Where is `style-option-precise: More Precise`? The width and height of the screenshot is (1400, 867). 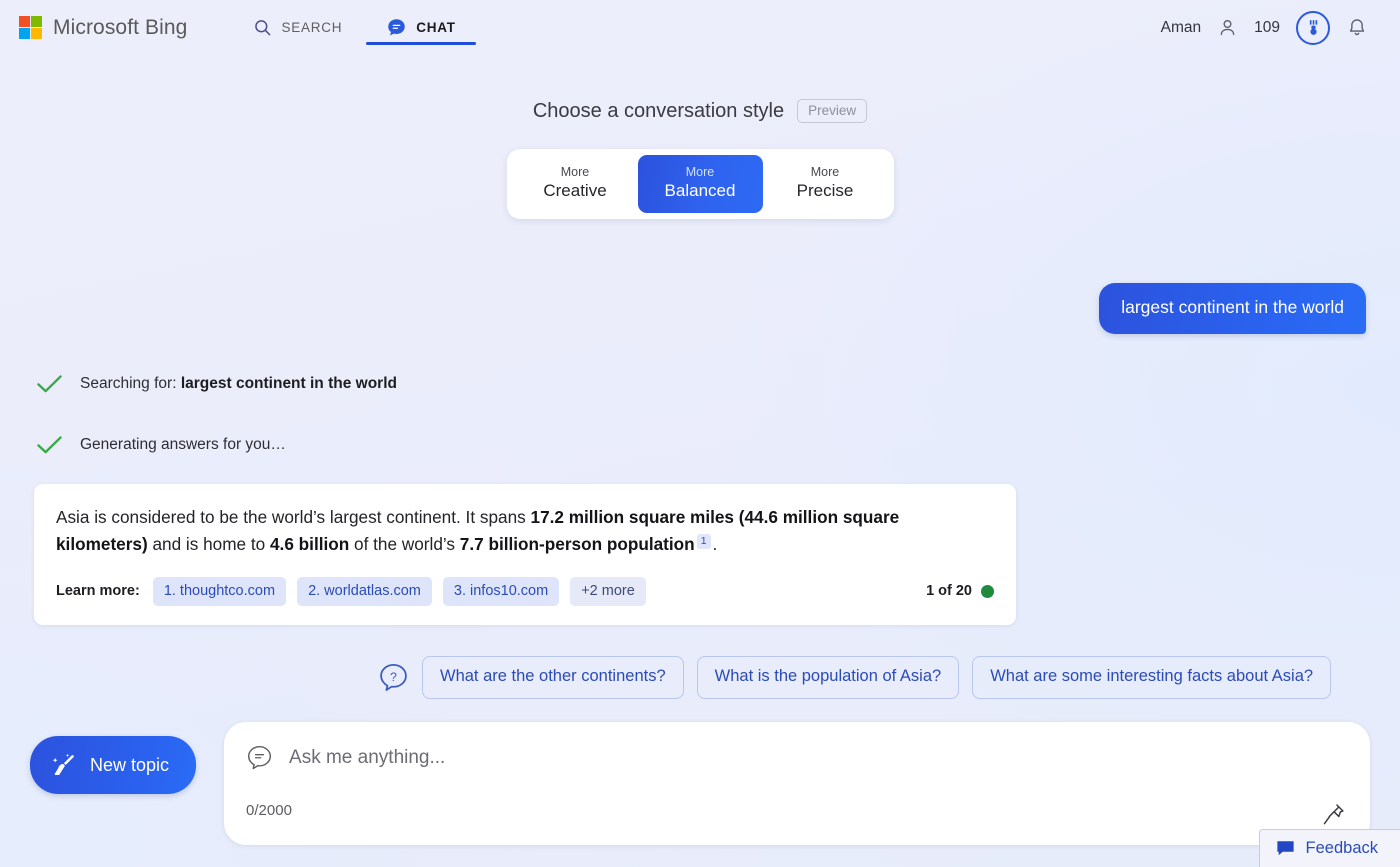 style-option-precise: More Precise is located at coordinates (825, 184).